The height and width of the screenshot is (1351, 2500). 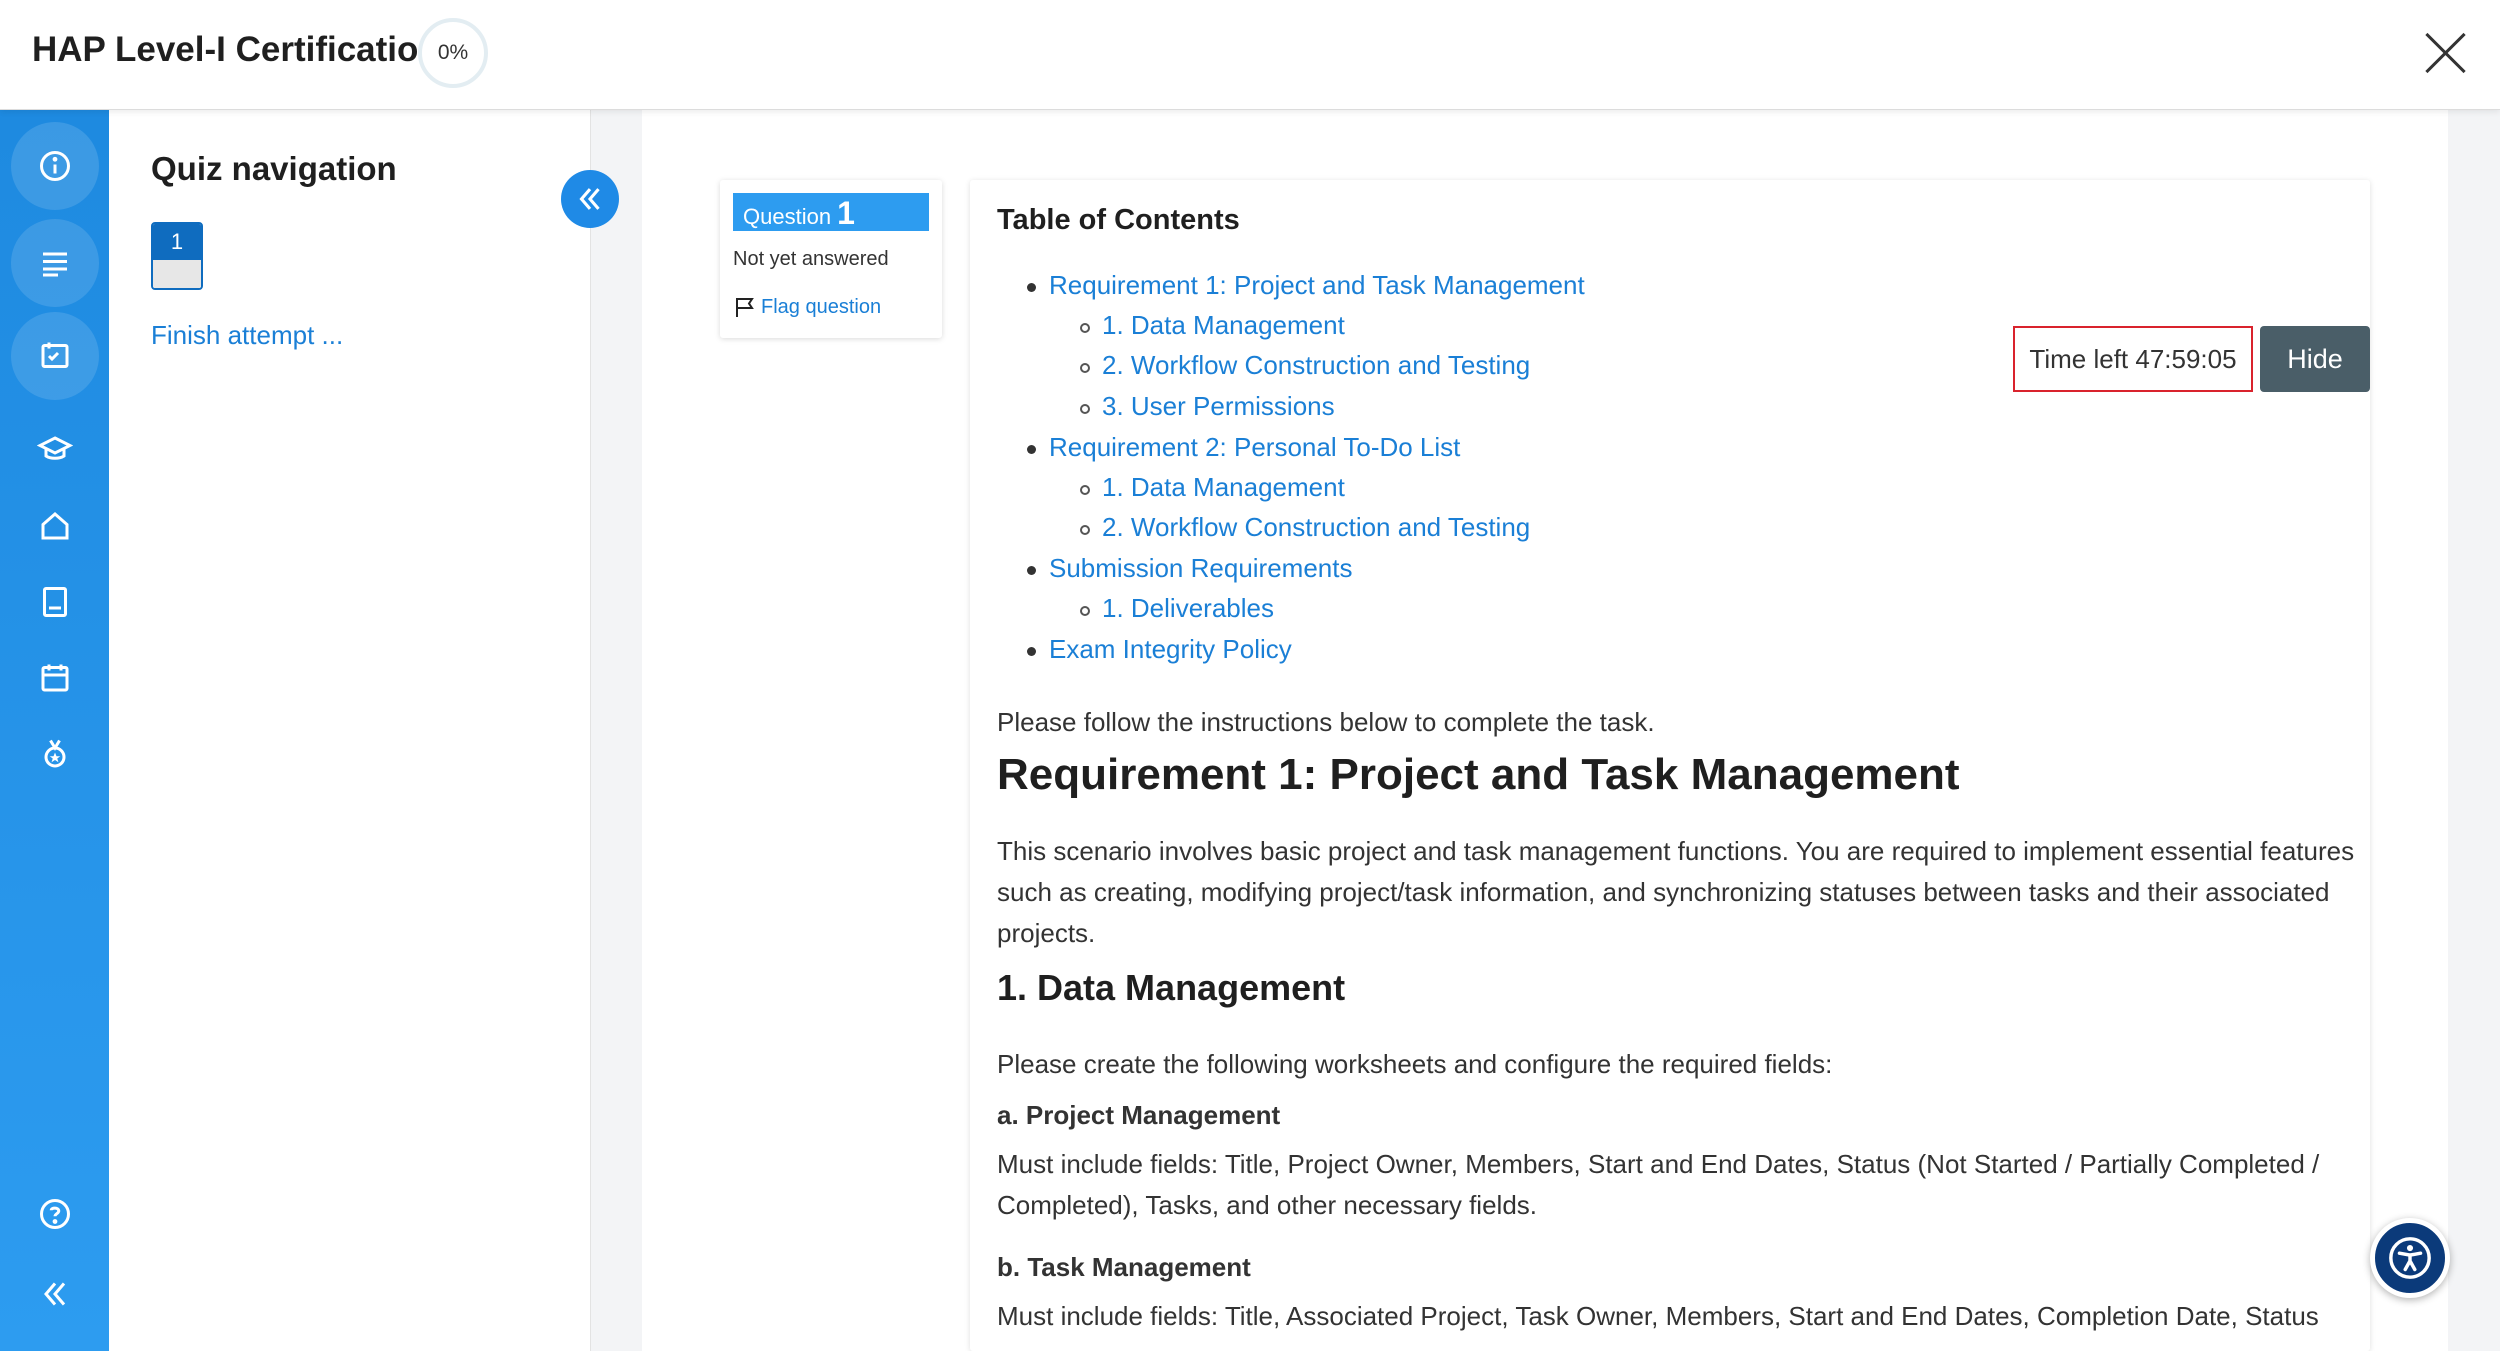 I want to click on time-left-display: Time left 47:59:05, so click(x=2133, y=359).